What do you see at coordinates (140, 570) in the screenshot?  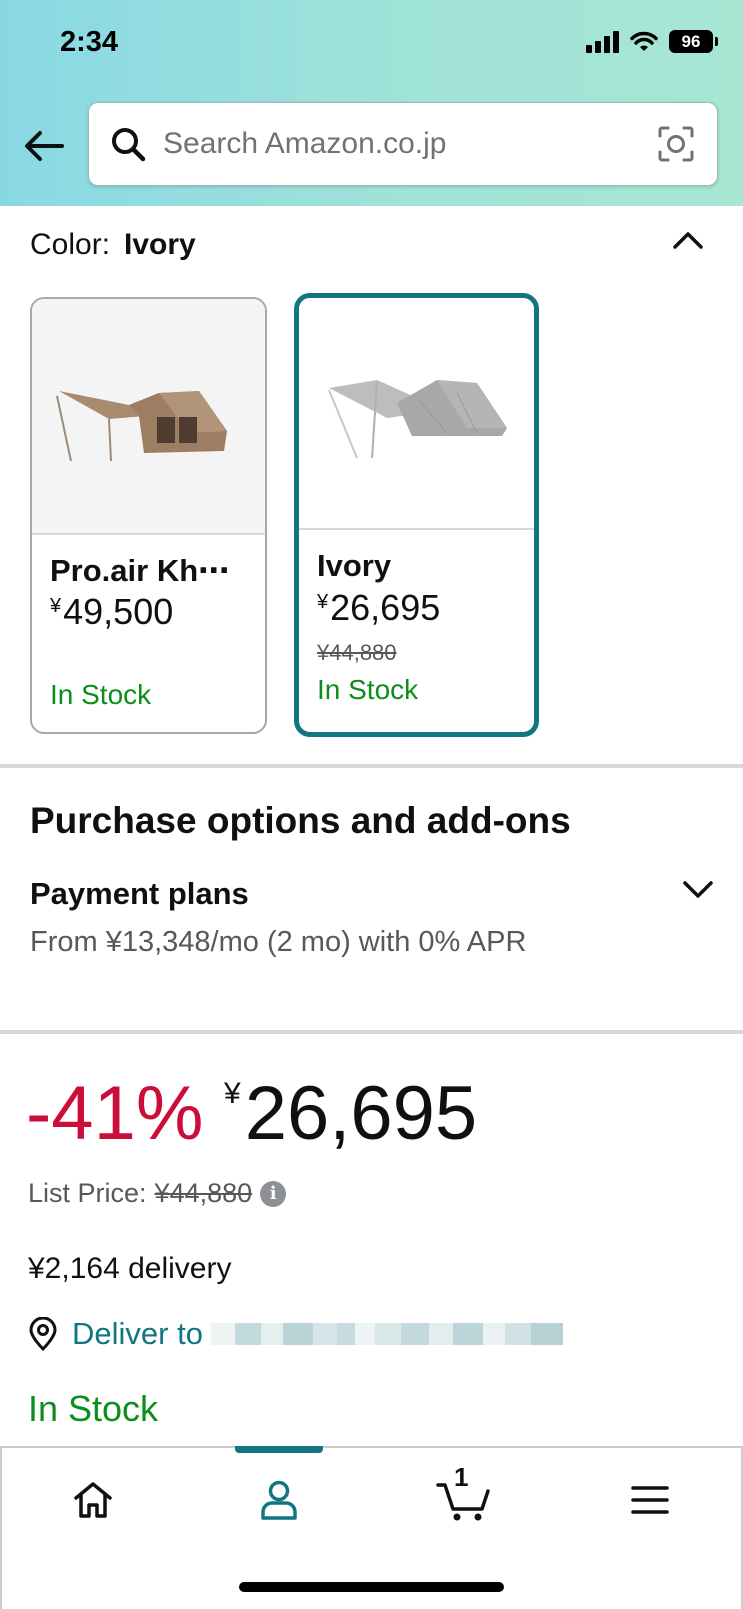 I see `option-name: Pro.air Kh⋯` at bounding box center [140, 570].